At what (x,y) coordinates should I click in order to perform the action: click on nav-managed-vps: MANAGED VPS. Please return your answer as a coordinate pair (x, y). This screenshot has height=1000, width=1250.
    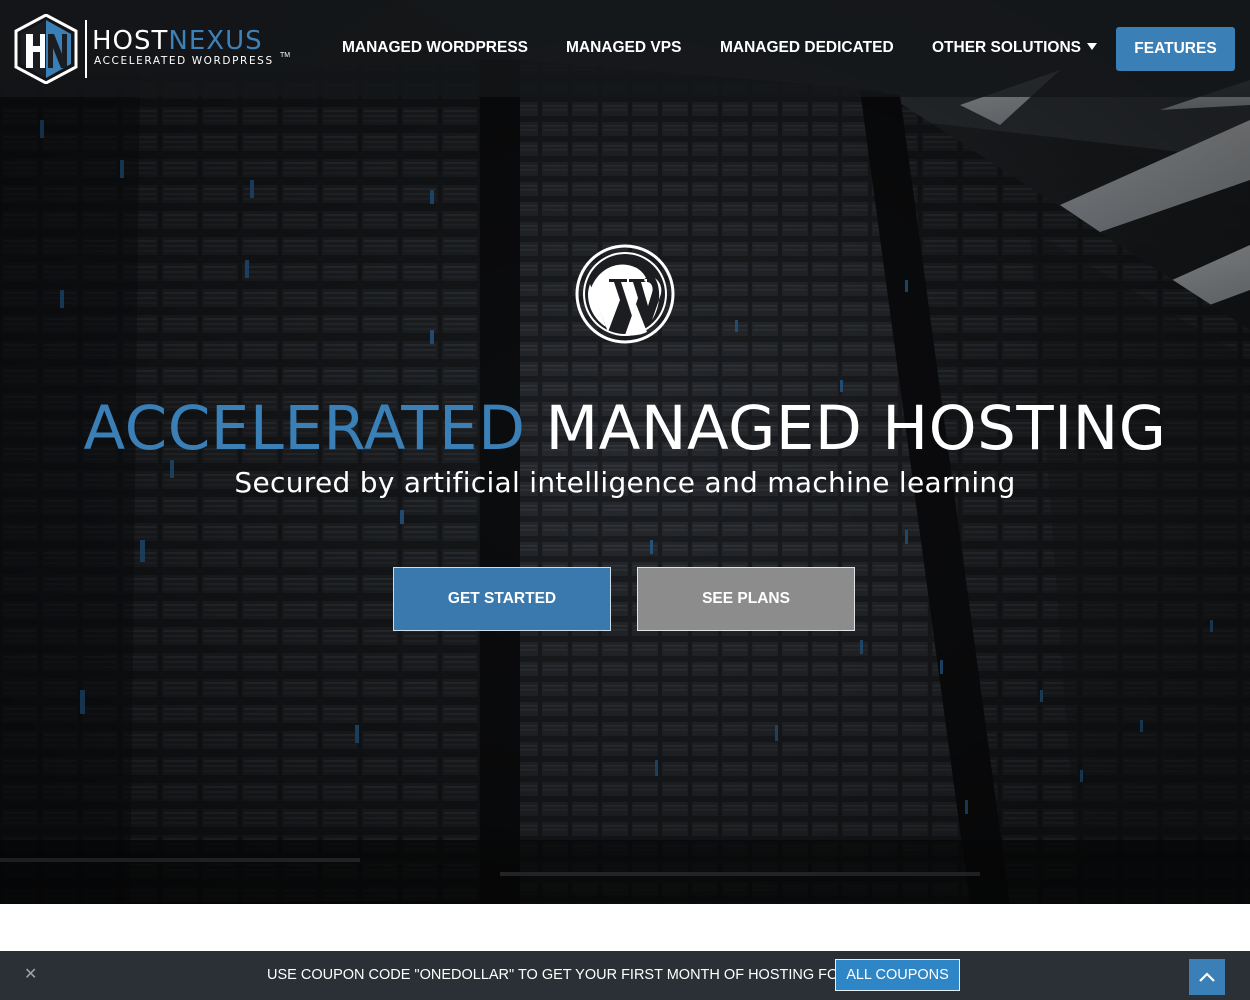
    Looking at the image, I should click on (623, 48).